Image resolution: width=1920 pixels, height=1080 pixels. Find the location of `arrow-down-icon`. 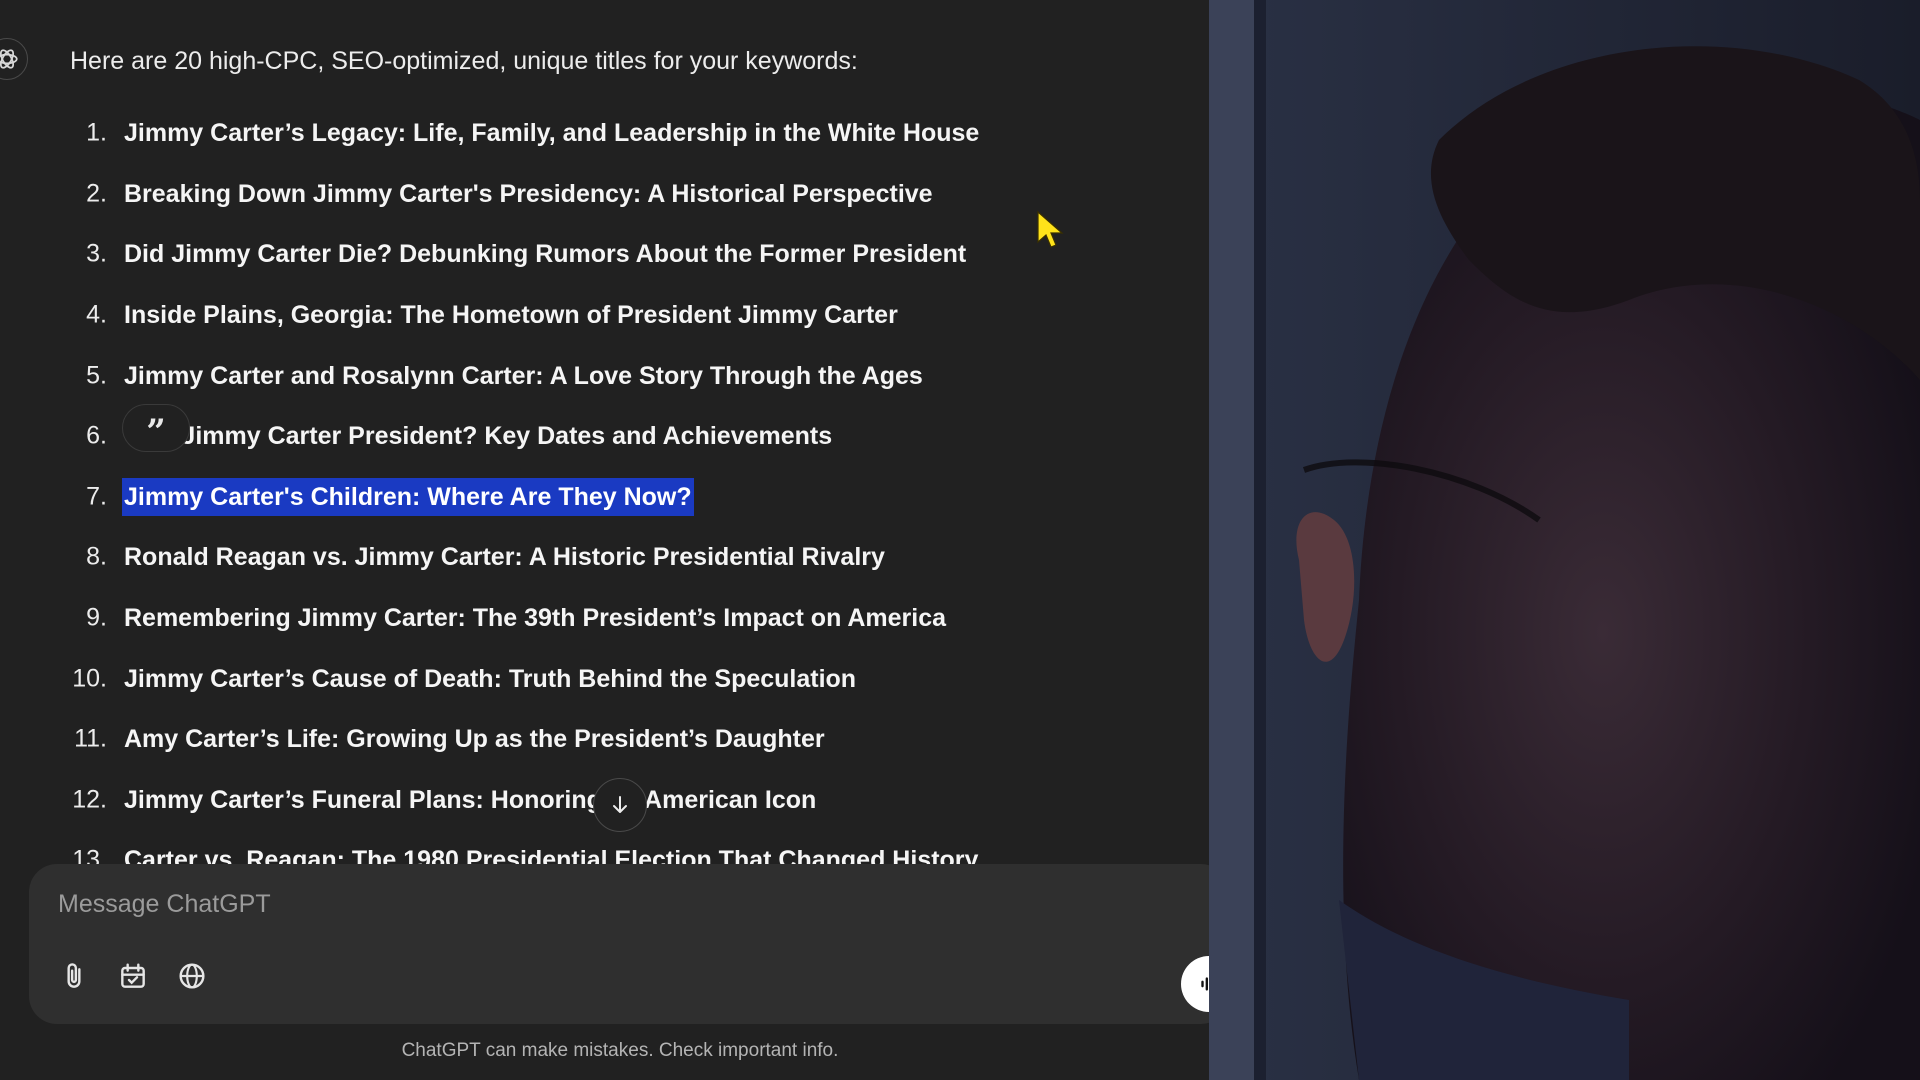

arrow-down-icon is located at coordinates (620, 804).